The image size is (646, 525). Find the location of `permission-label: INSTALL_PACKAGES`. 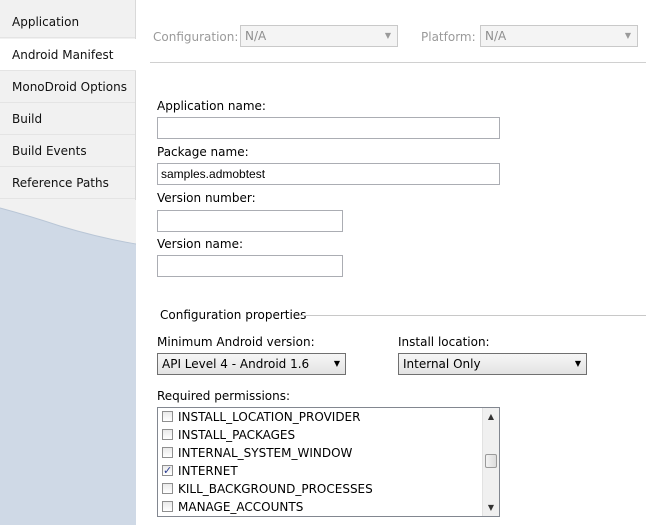

permission-label: INSTALL_PACKAGES is located at coordinates (237, 435).